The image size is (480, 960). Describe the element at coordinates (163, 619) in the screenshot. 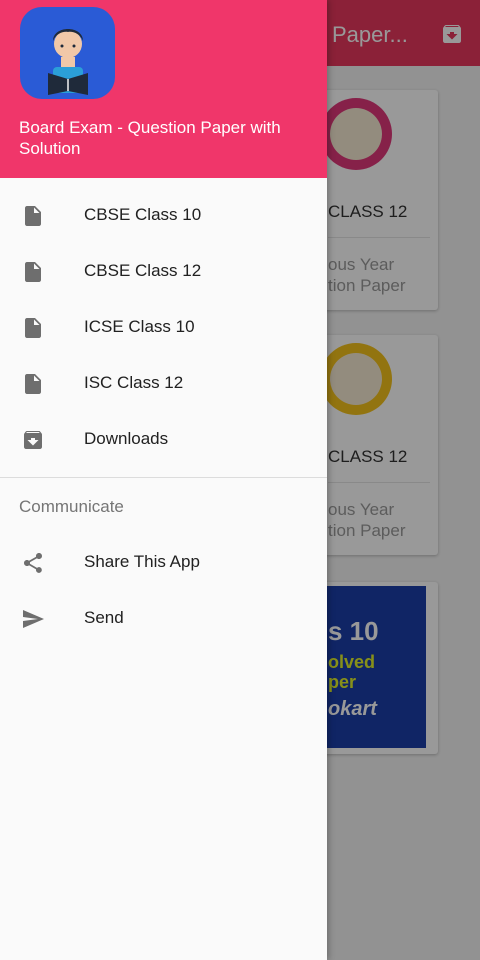

I see `menu-item-send: Send` at that location.